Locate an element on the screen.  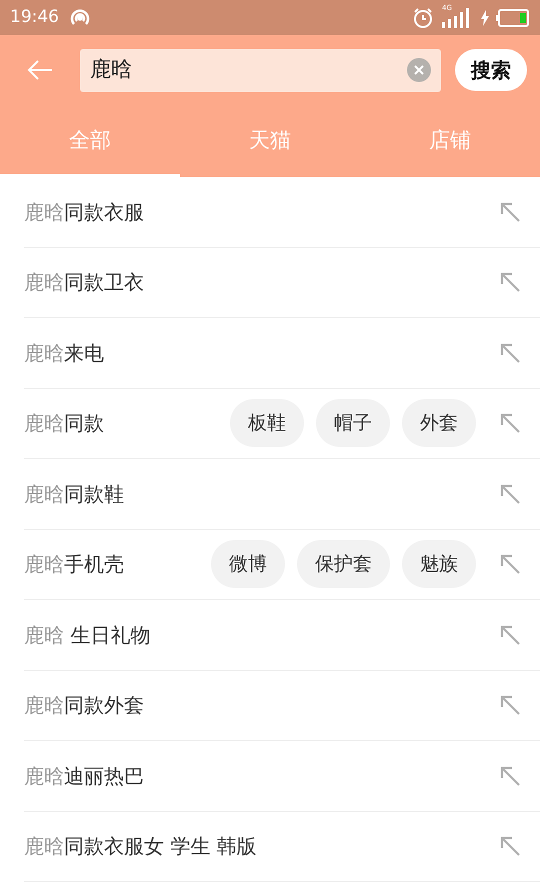
battery-icon is located at coordinates (513, 17).